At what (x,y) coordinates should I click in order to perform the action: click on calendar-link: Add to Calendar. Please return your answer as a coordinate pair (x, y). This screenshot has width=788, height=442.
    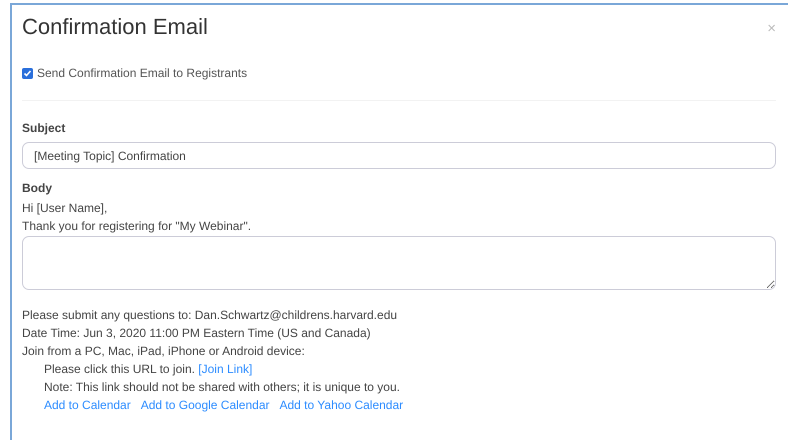
    Looking at the image, I should click on (87, 405).